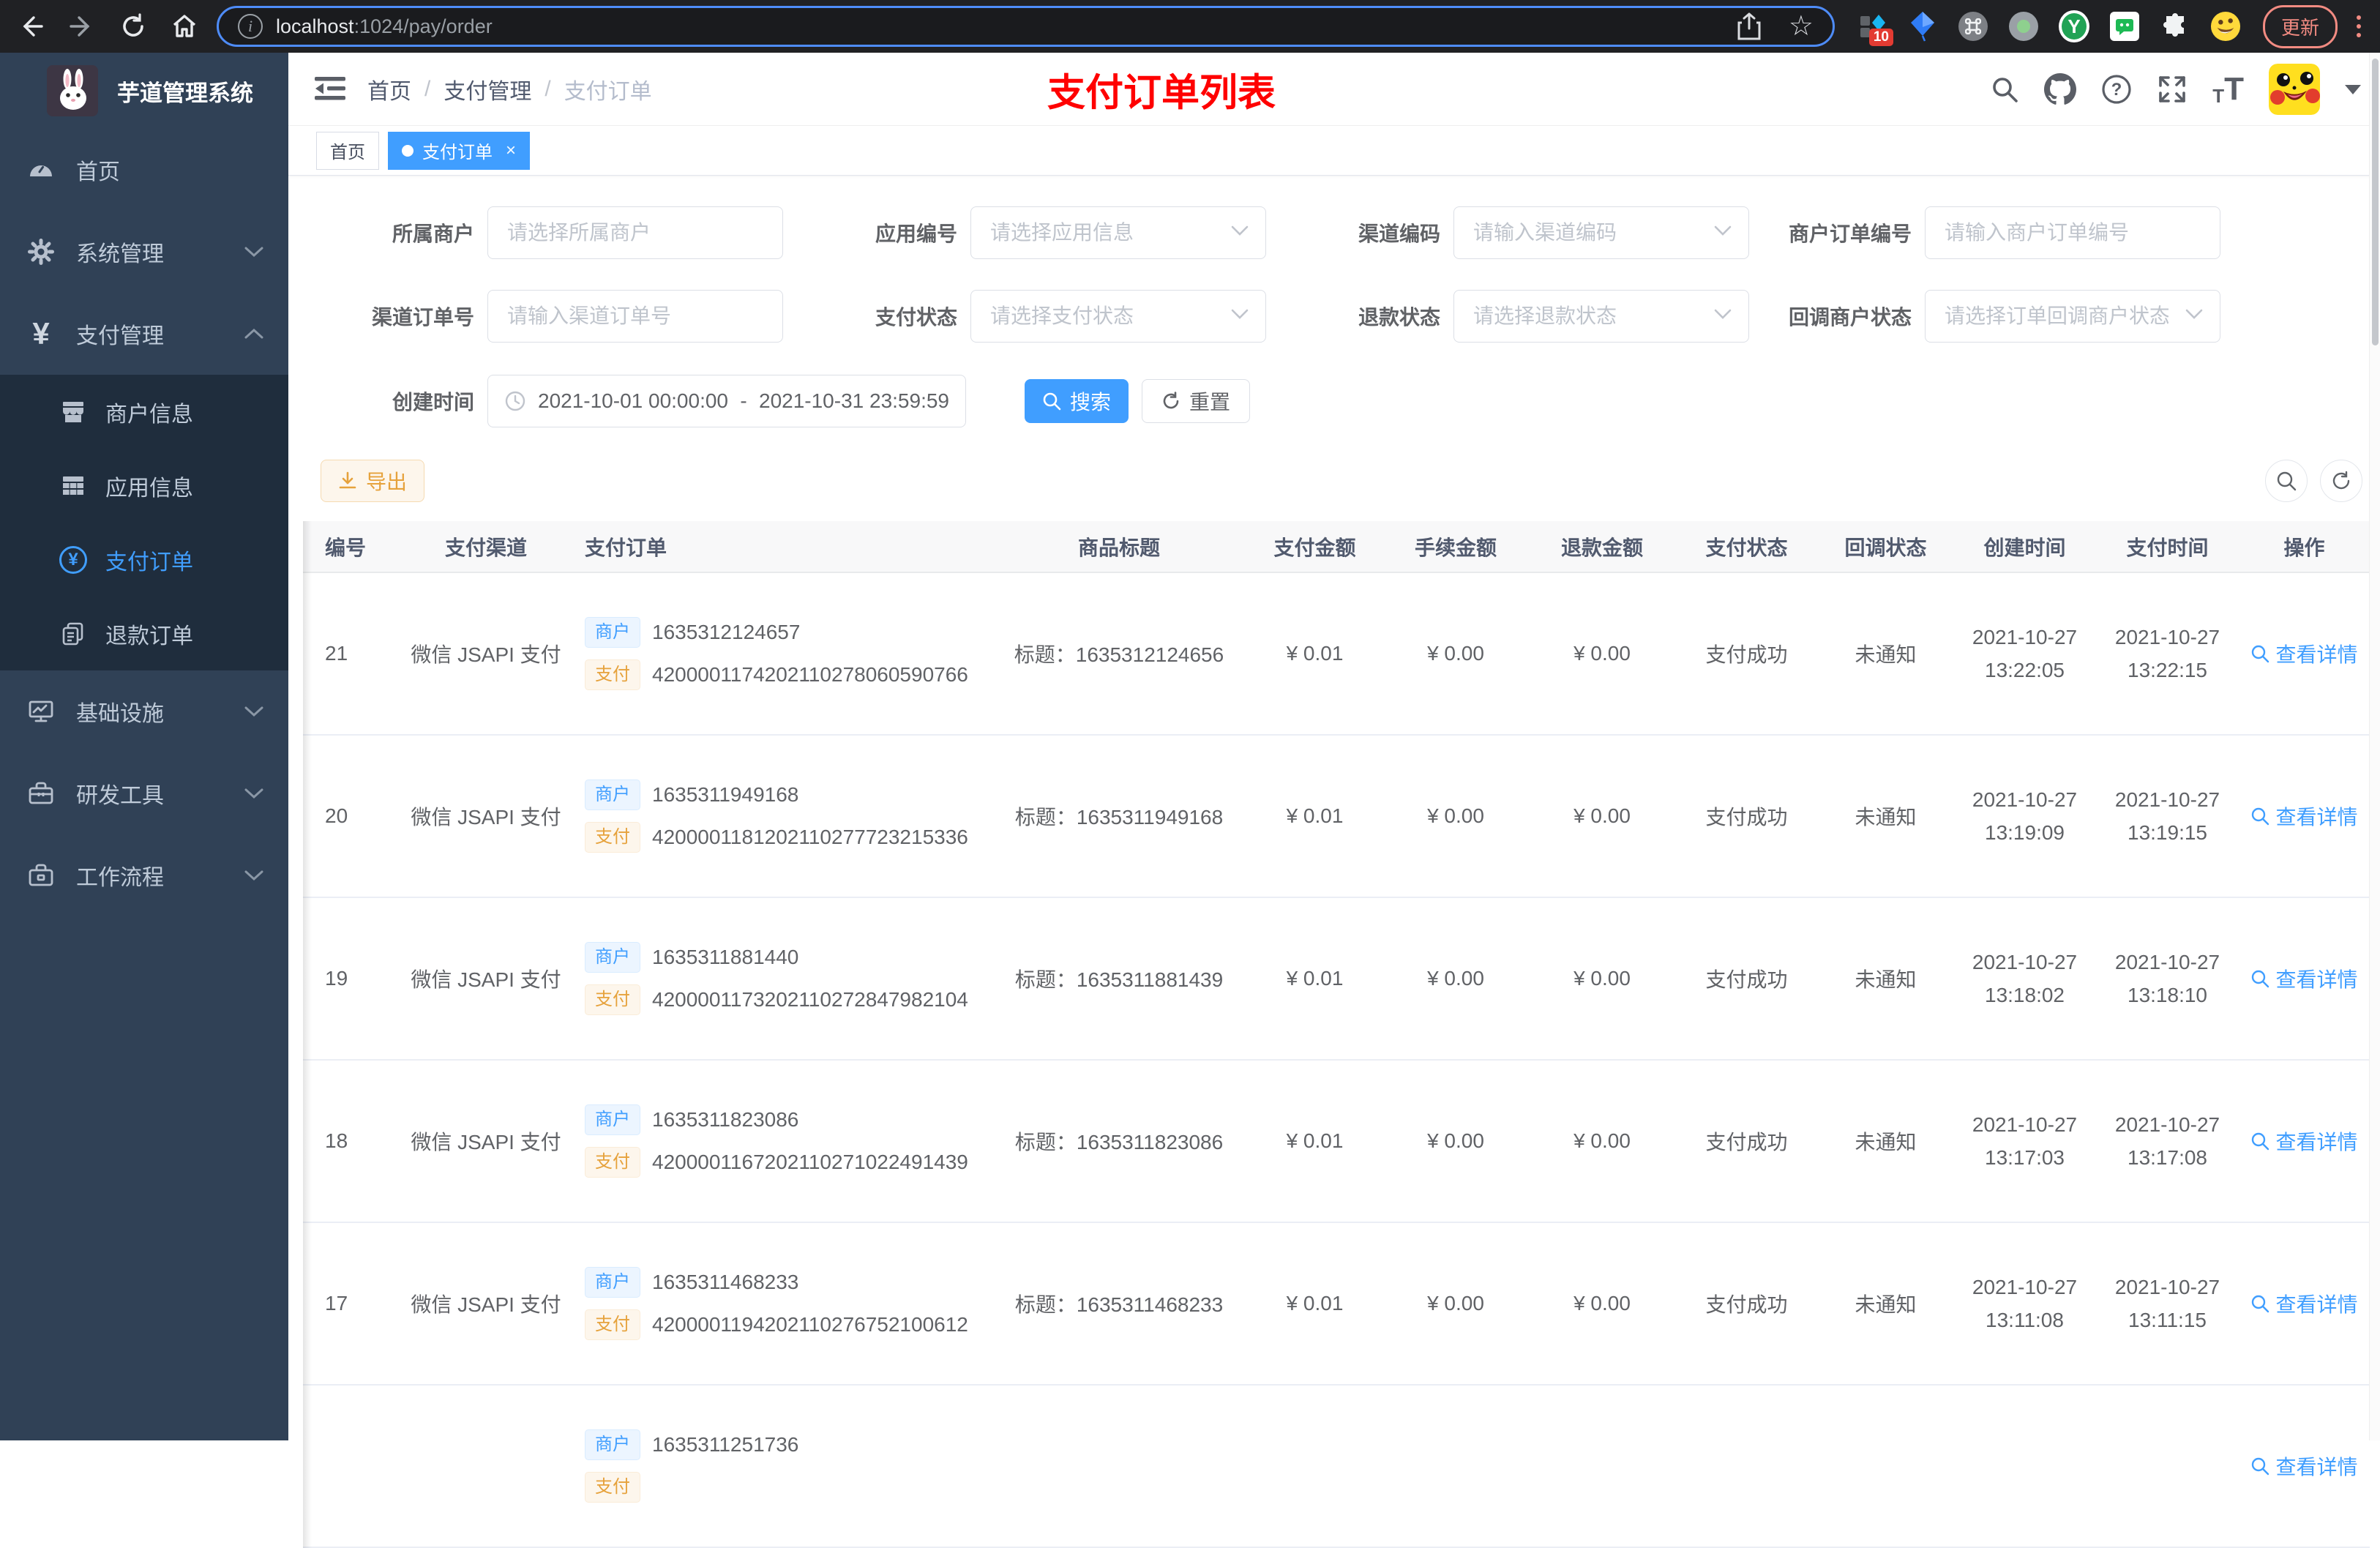 The width and height of the screenshot is (2380, 1548). What do you see at coordinates (810, 1162) in the screenshot?
I see `channel-order-no: 4200001167202110271022491439` at bounding box center [810, 1162].